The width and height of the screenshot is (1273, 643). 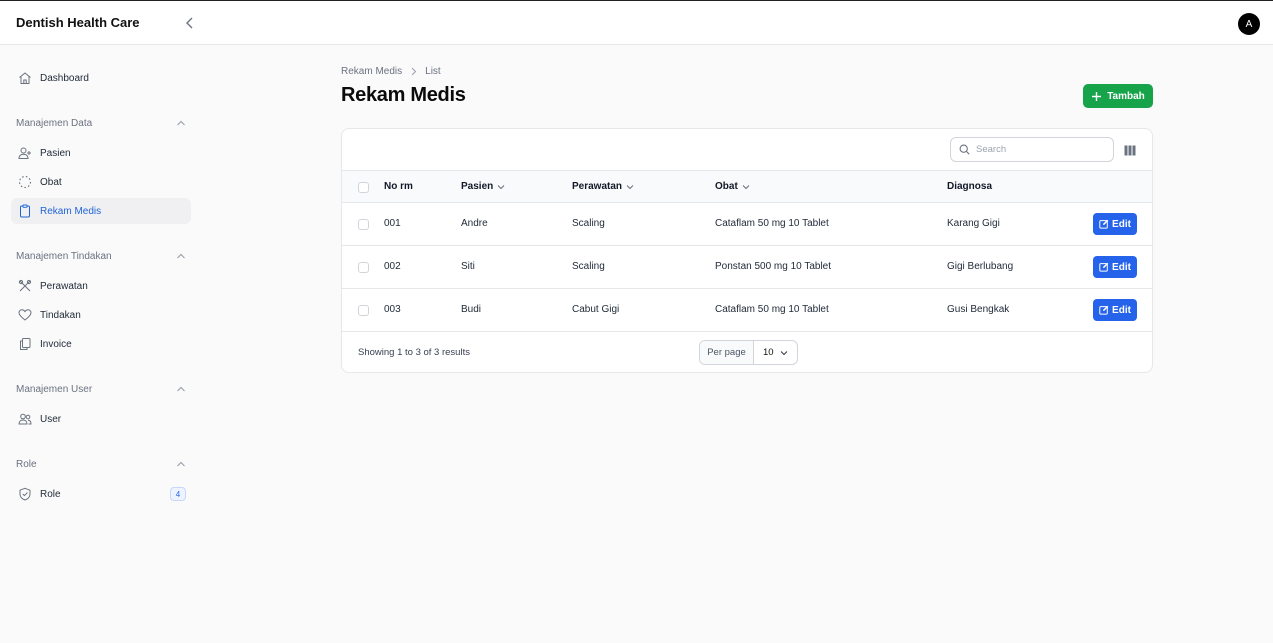 I want to click on search-box, so click(x=1032, y=149).